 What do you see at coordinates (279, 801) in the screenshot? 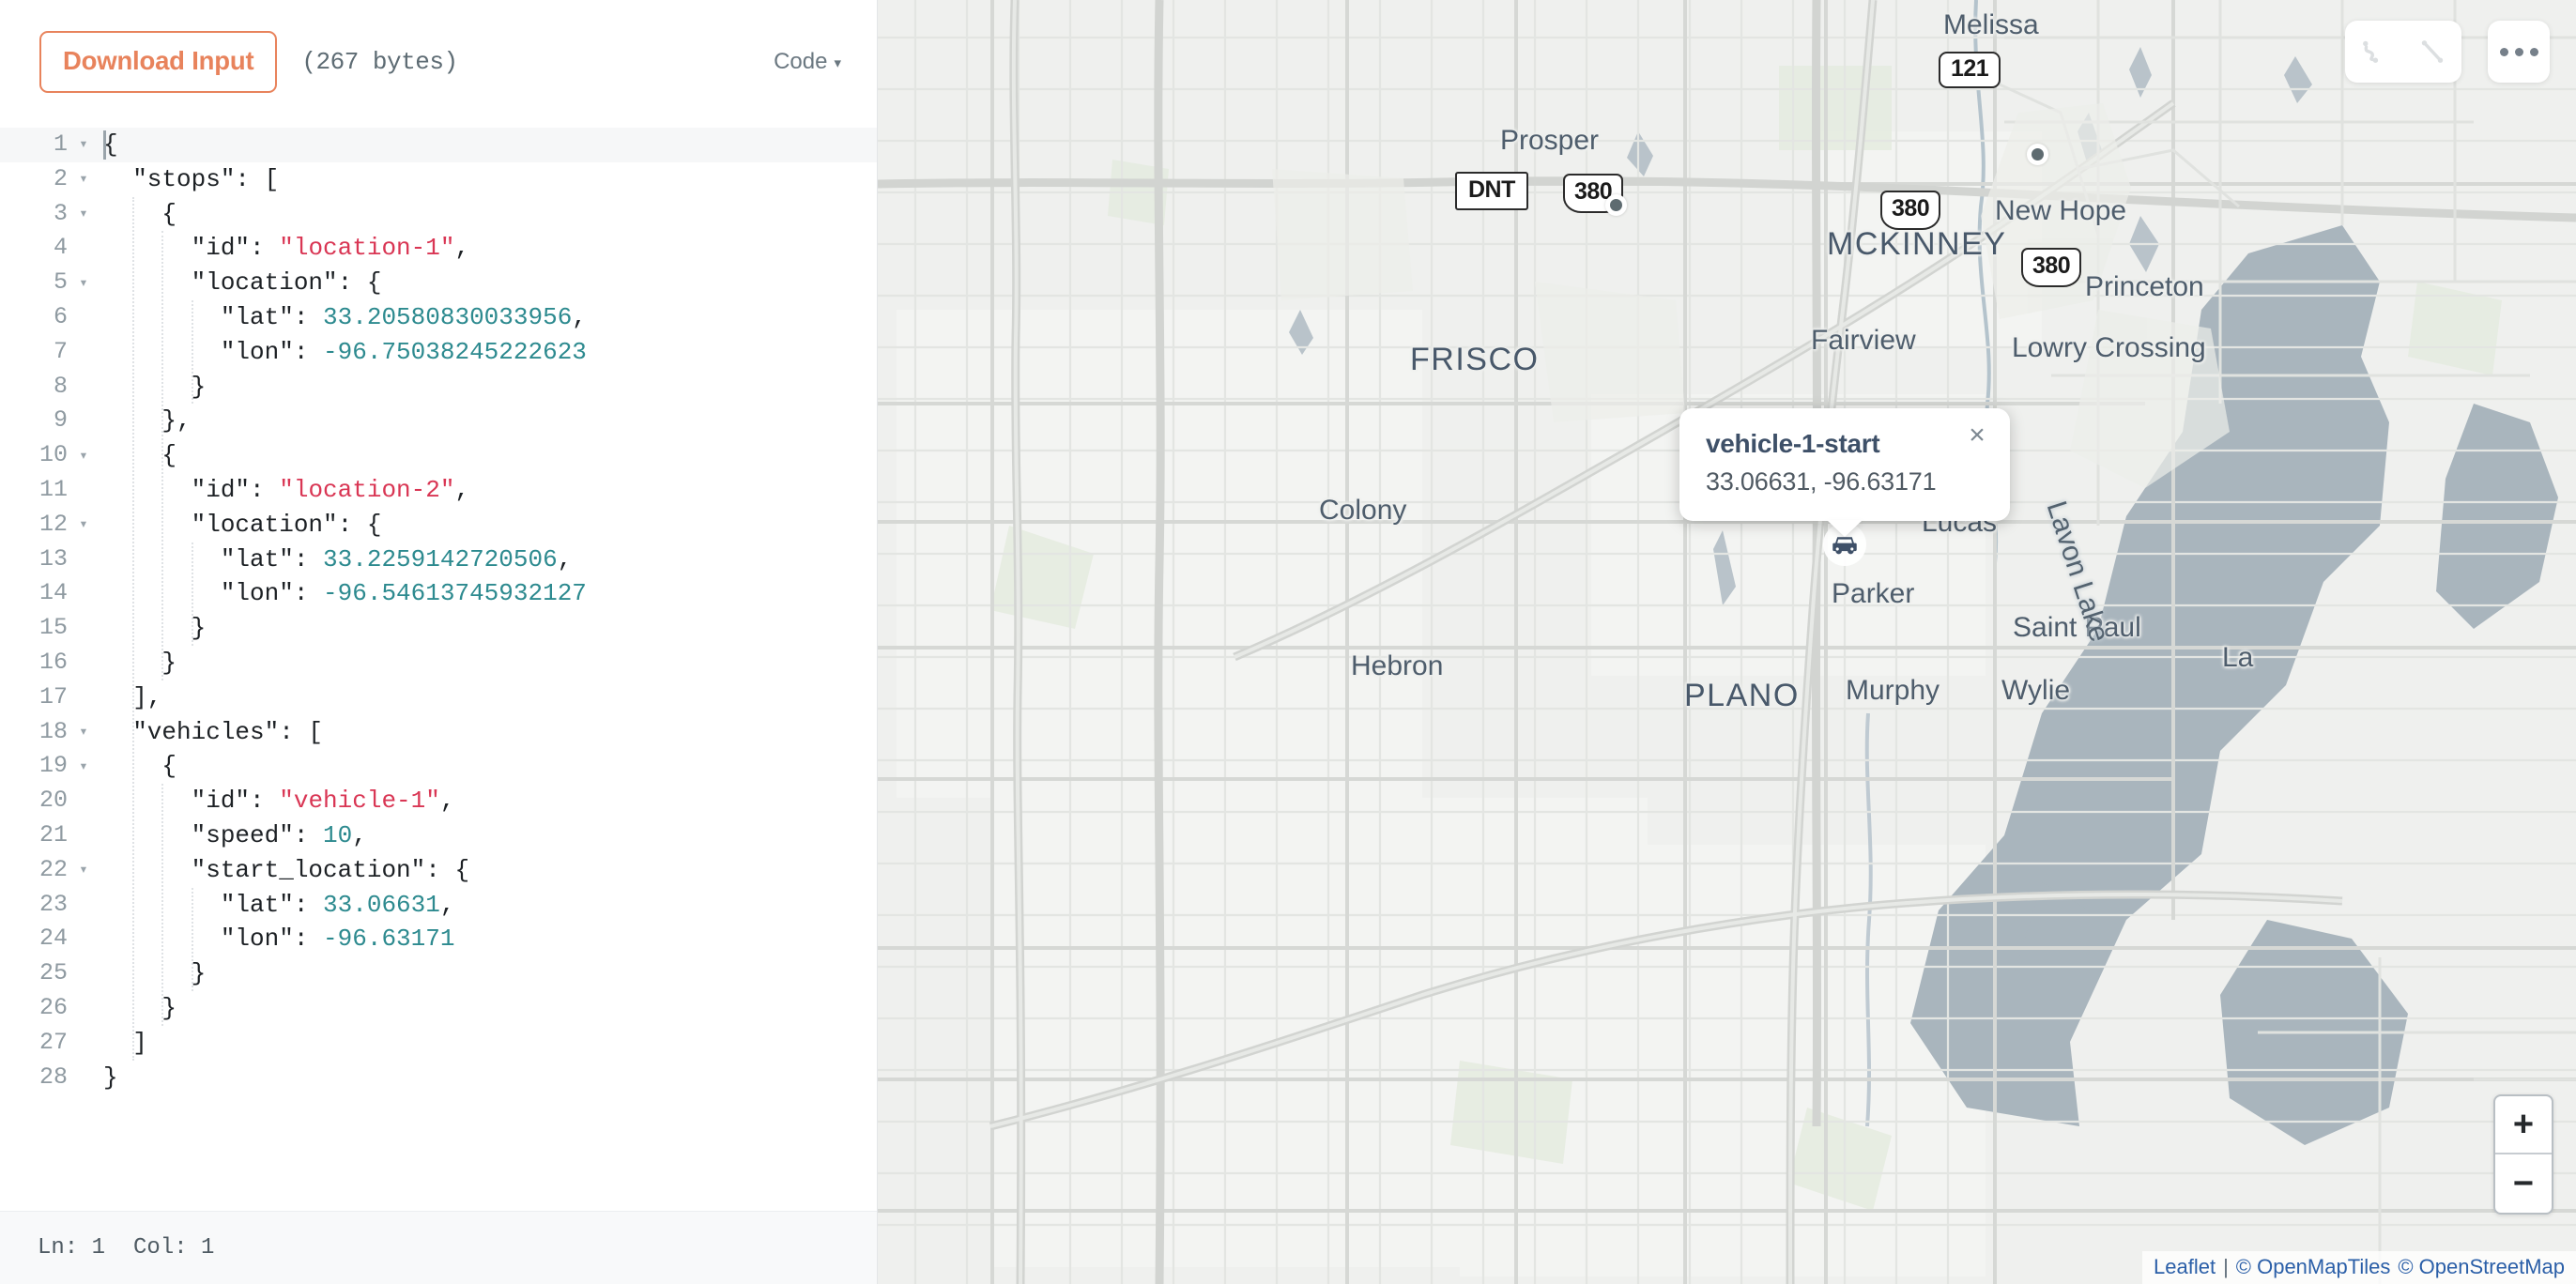
I see `code-line-text: "id": "vehicle-1",` at bounding box center [279, 801].